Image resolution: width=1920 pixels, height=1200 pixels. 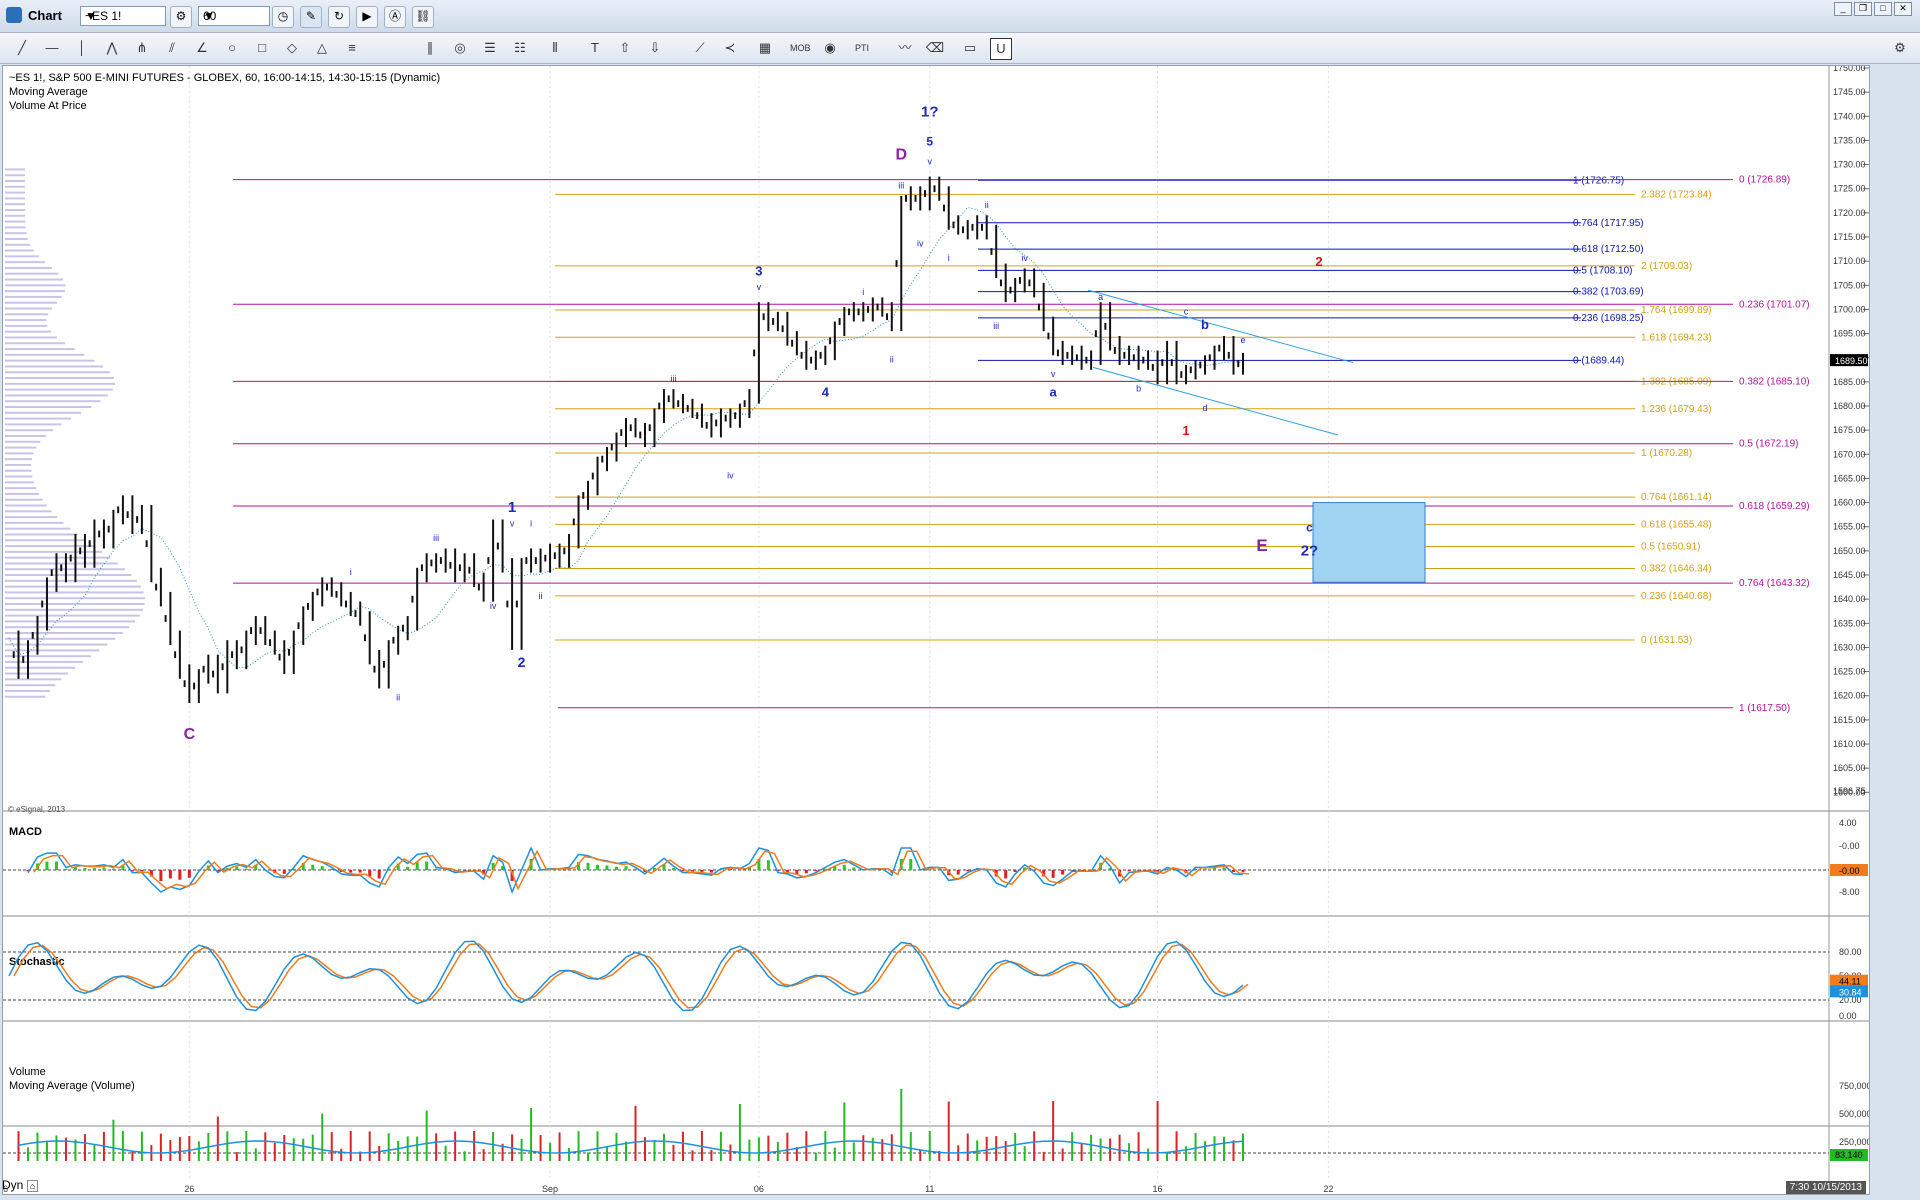 I want to click on play-icon: ▶, so click(x=367, y=17).